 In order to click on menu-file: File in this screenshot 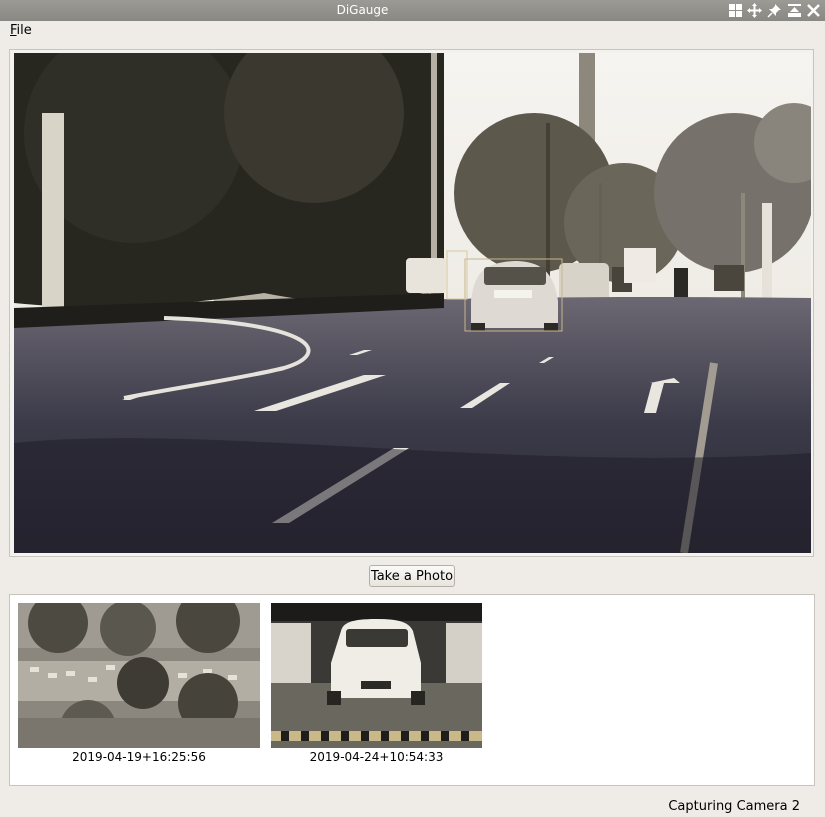, I will do `click(21, 30)`.